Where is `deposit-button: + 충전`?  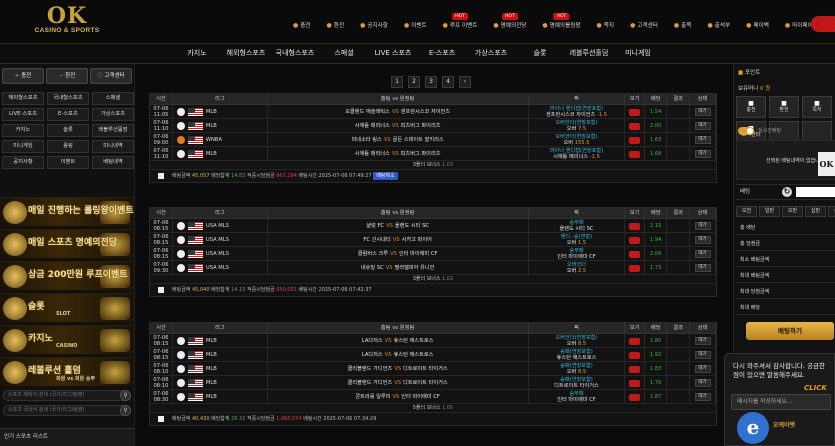 deposit-button: + 충전 is located at coordinates (23, 76).